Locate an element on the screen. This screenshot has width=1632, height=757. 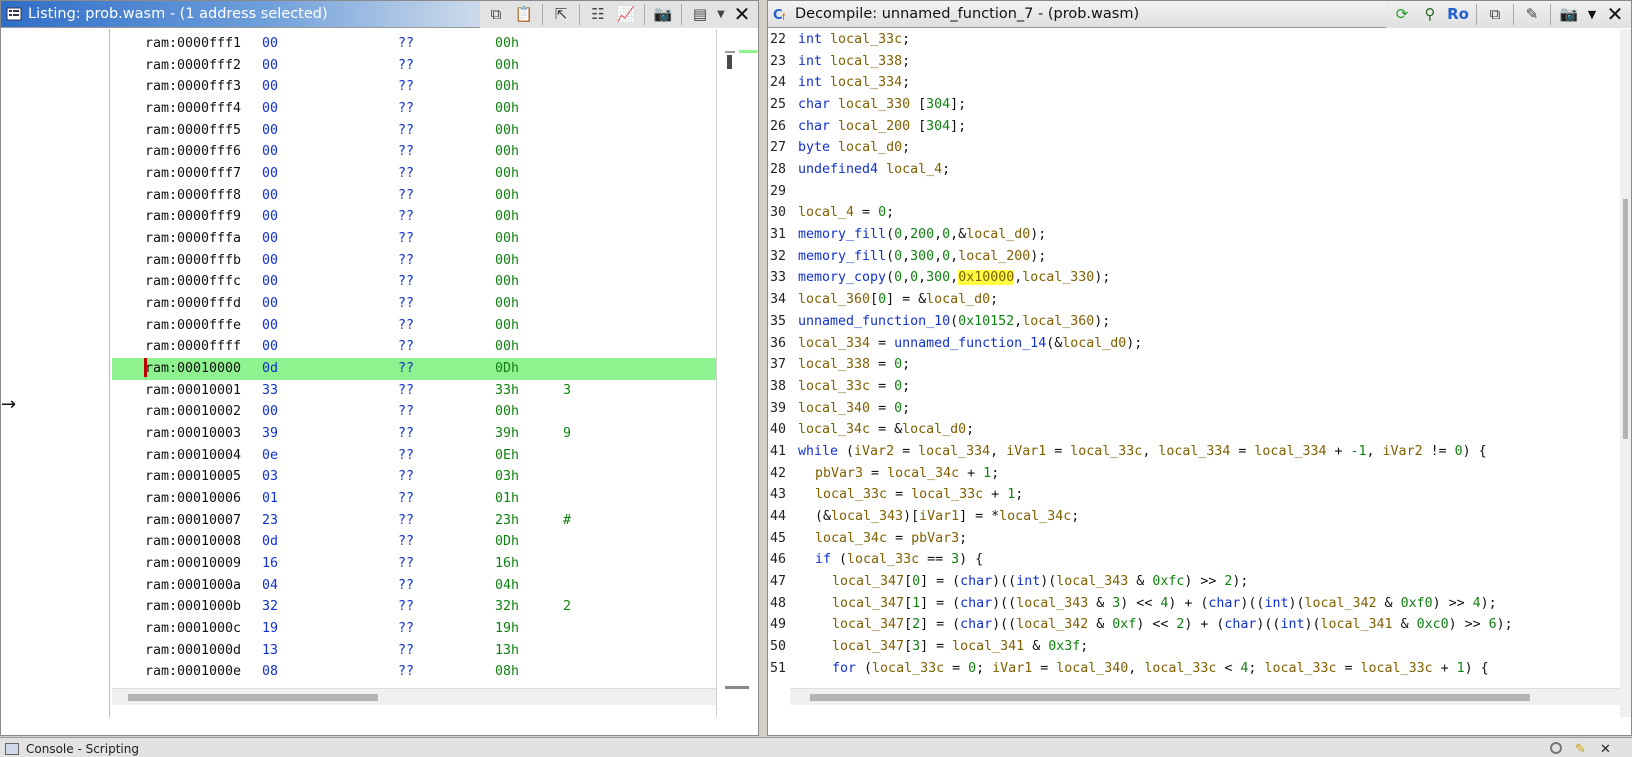
variable: local_340 is located at coordinates (1092, 668).